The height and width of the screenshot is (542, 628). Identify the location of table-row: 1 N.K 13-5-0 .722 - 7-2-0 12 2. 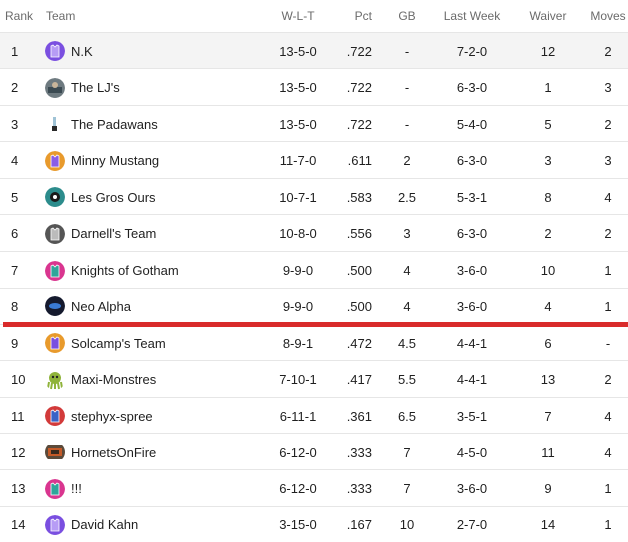
(314, 50).